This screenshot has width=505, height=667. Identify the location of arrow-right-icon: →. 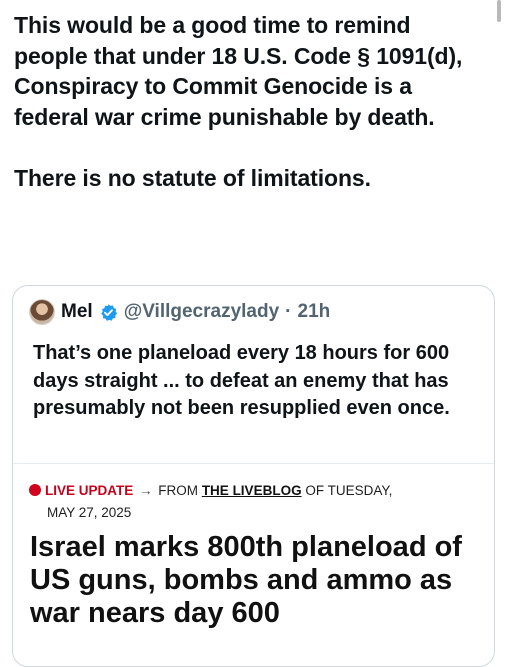
(146, 490).